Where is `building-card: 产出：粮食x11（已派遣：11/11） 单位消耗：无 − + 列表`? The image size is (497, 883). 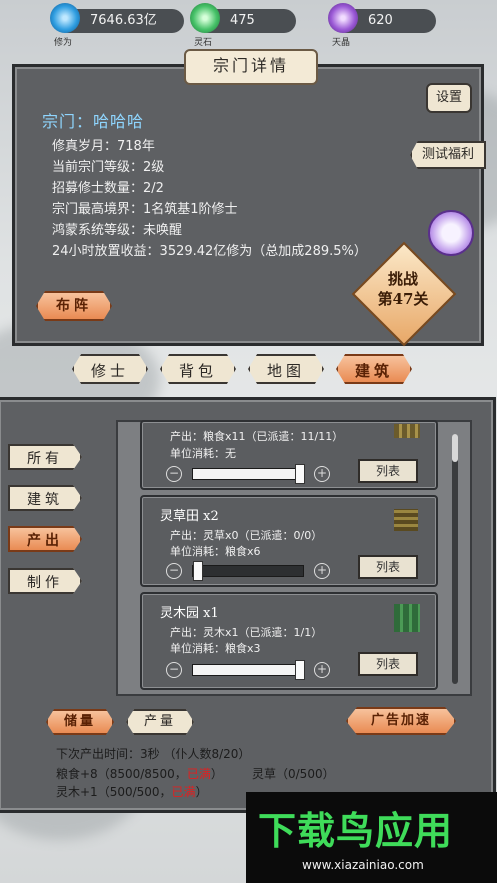
building-card: 产出：粮食x11（已派遣：11/11） 单位消耗：无 − + 列表 is located at coordinates (289, 455).